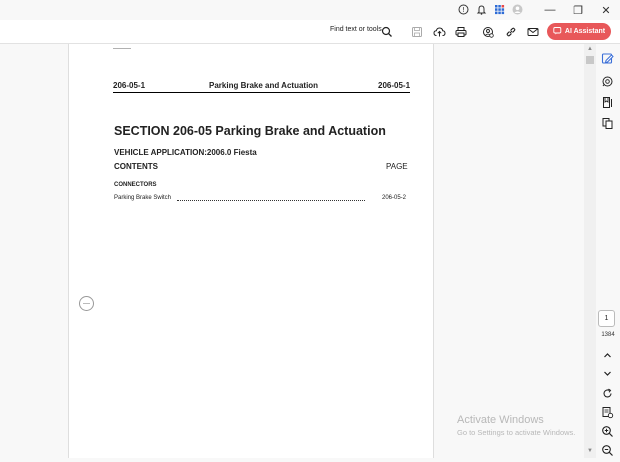  What do you see at coordinates (488, 31) in the screenshot?
I see `share-icon` at bounding box center [488, 31].